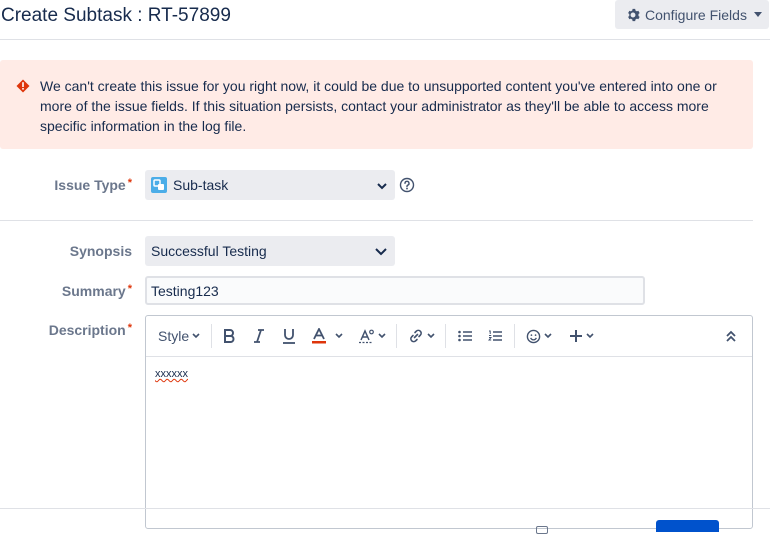 This screenshot has width=770, height=534. Describe the element at coordinates (319, 336) in the screenshot. I see `text-color-icon` at that location.